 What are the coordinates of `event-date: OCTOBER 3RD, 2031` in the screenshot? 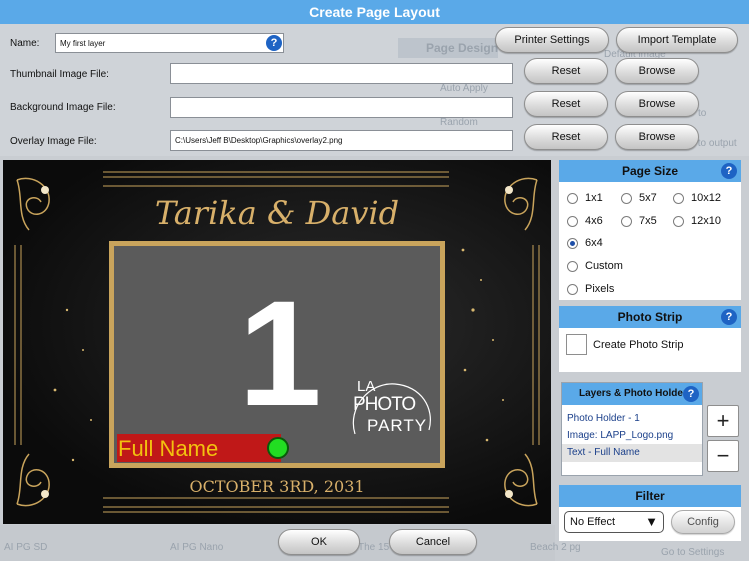 It's located at (277, 486).